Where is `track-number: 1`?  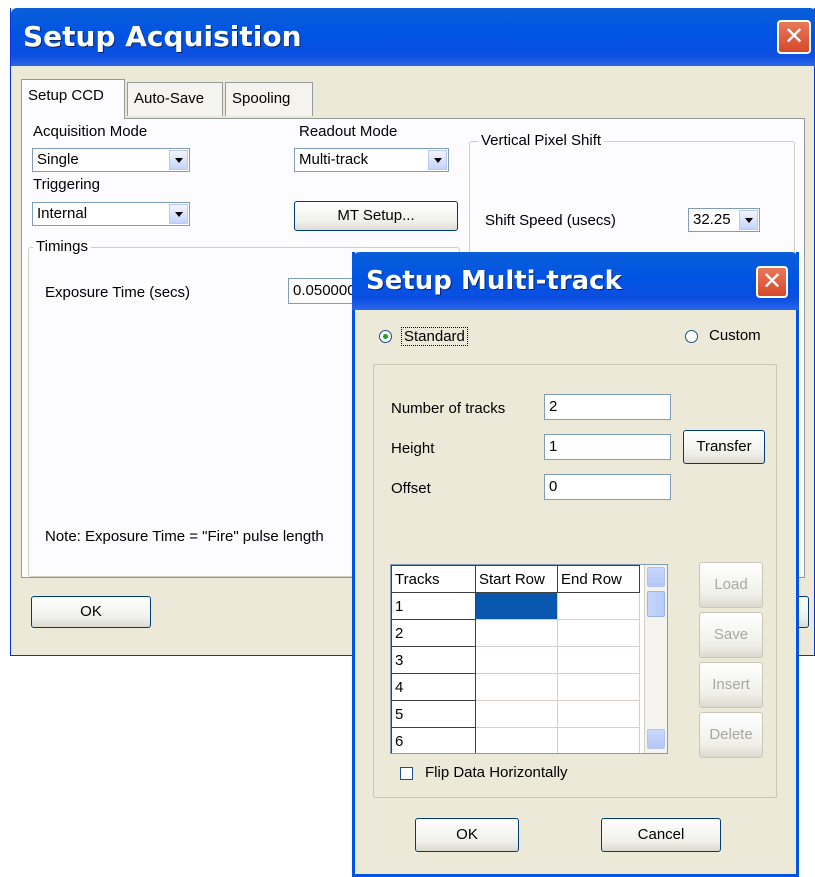
track-number: 1 is located at coordinates (433, 606).